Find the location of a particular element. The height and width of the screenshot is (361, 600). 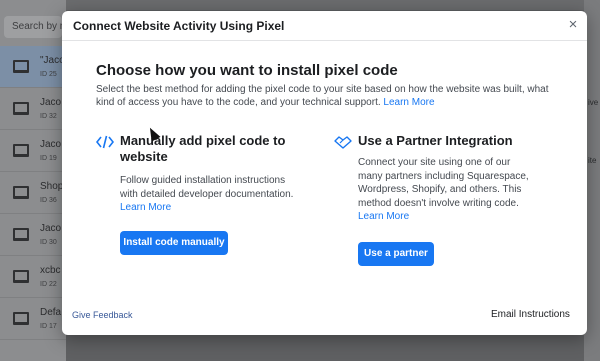

background-fragment: ite is located at coordinates (592, 160).